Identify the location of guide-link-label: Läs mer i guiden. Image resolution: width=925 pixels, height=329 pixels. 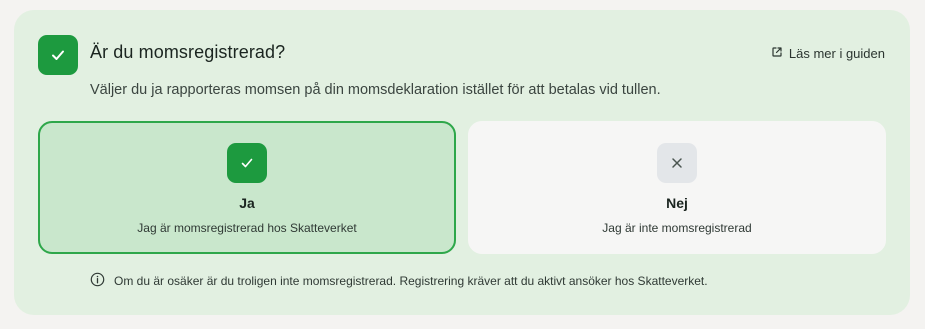
(836, 53).